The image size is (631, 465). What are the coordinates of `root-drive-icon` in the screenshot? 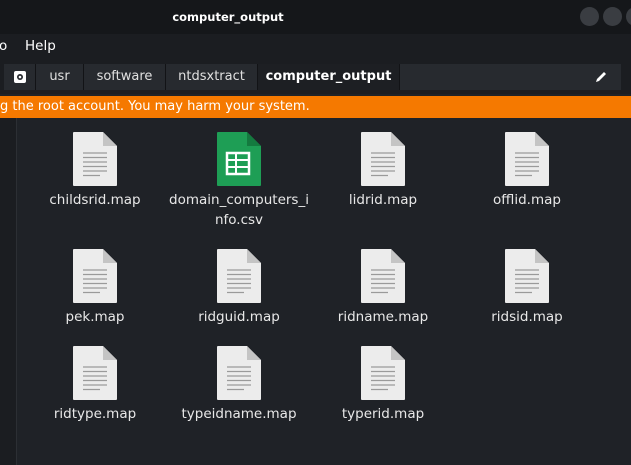 It's located at (19, 77).